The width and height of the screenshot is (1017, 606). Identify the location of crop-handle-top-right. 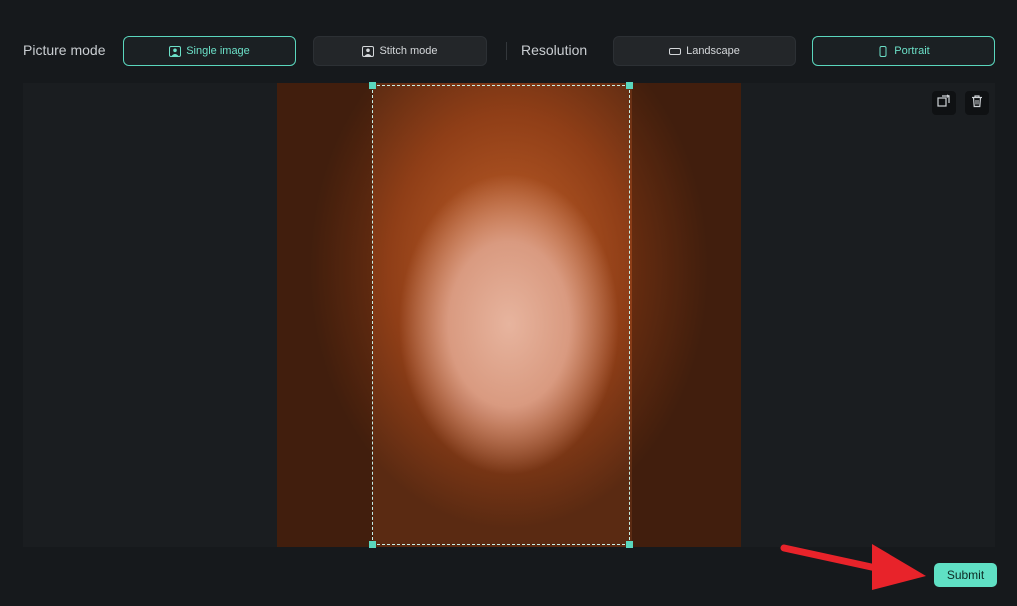
(629, 85).